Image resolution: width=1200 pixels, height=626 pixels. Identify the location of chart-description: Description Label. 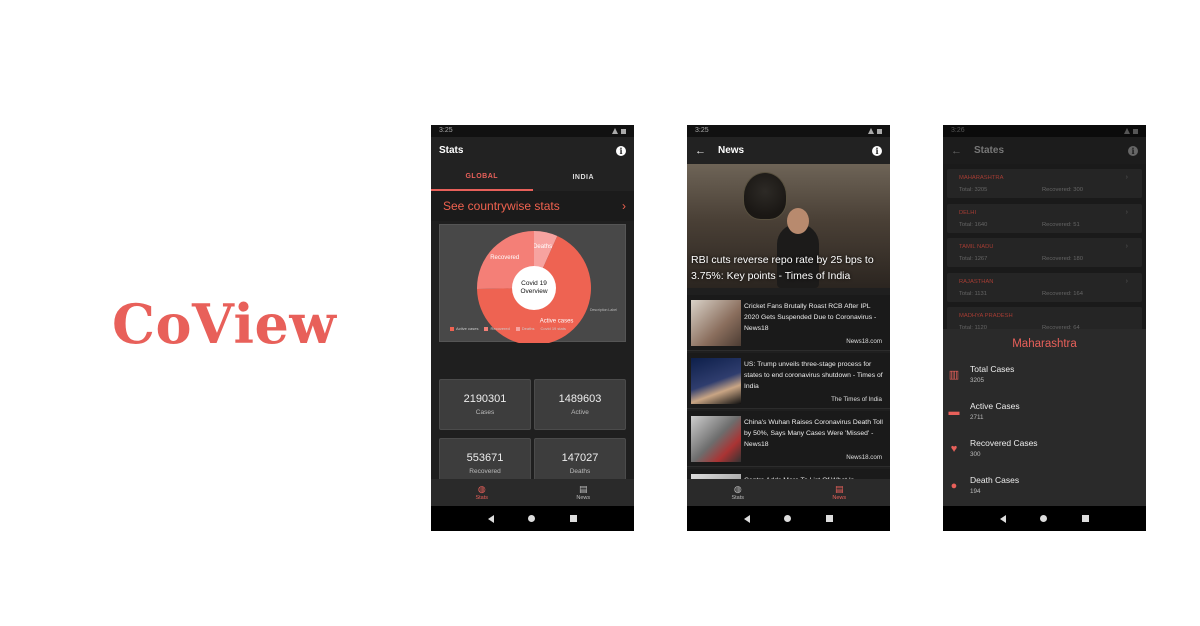
(603, 310).